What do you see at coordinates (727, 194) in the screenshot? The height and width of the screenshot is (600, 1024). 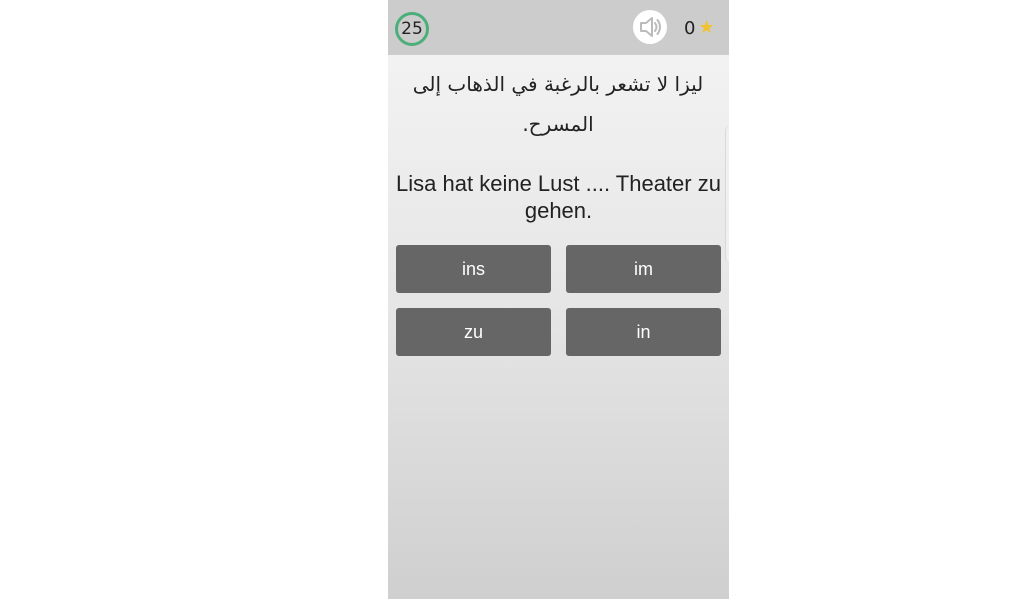 I see `side-drawer-handle` at bounding box center [727, 194].